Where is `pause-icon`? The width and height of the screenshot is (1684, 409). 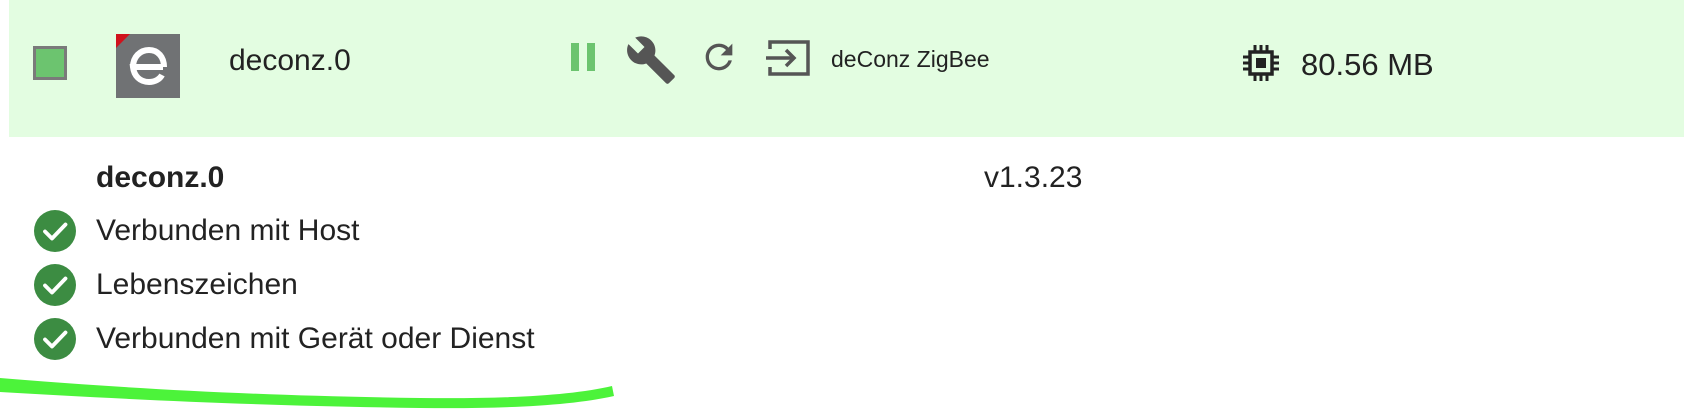 pause-icon is located at coordinates (583, 57).